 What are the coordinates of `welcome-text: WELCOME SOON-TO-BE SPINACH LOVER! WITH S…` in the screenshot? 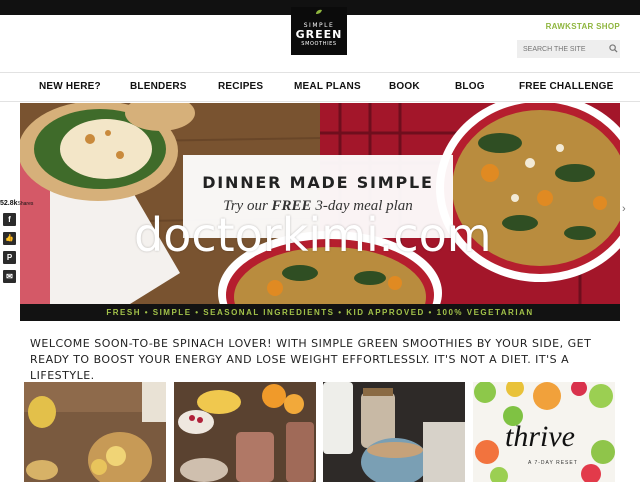 It's located at (311, 359).